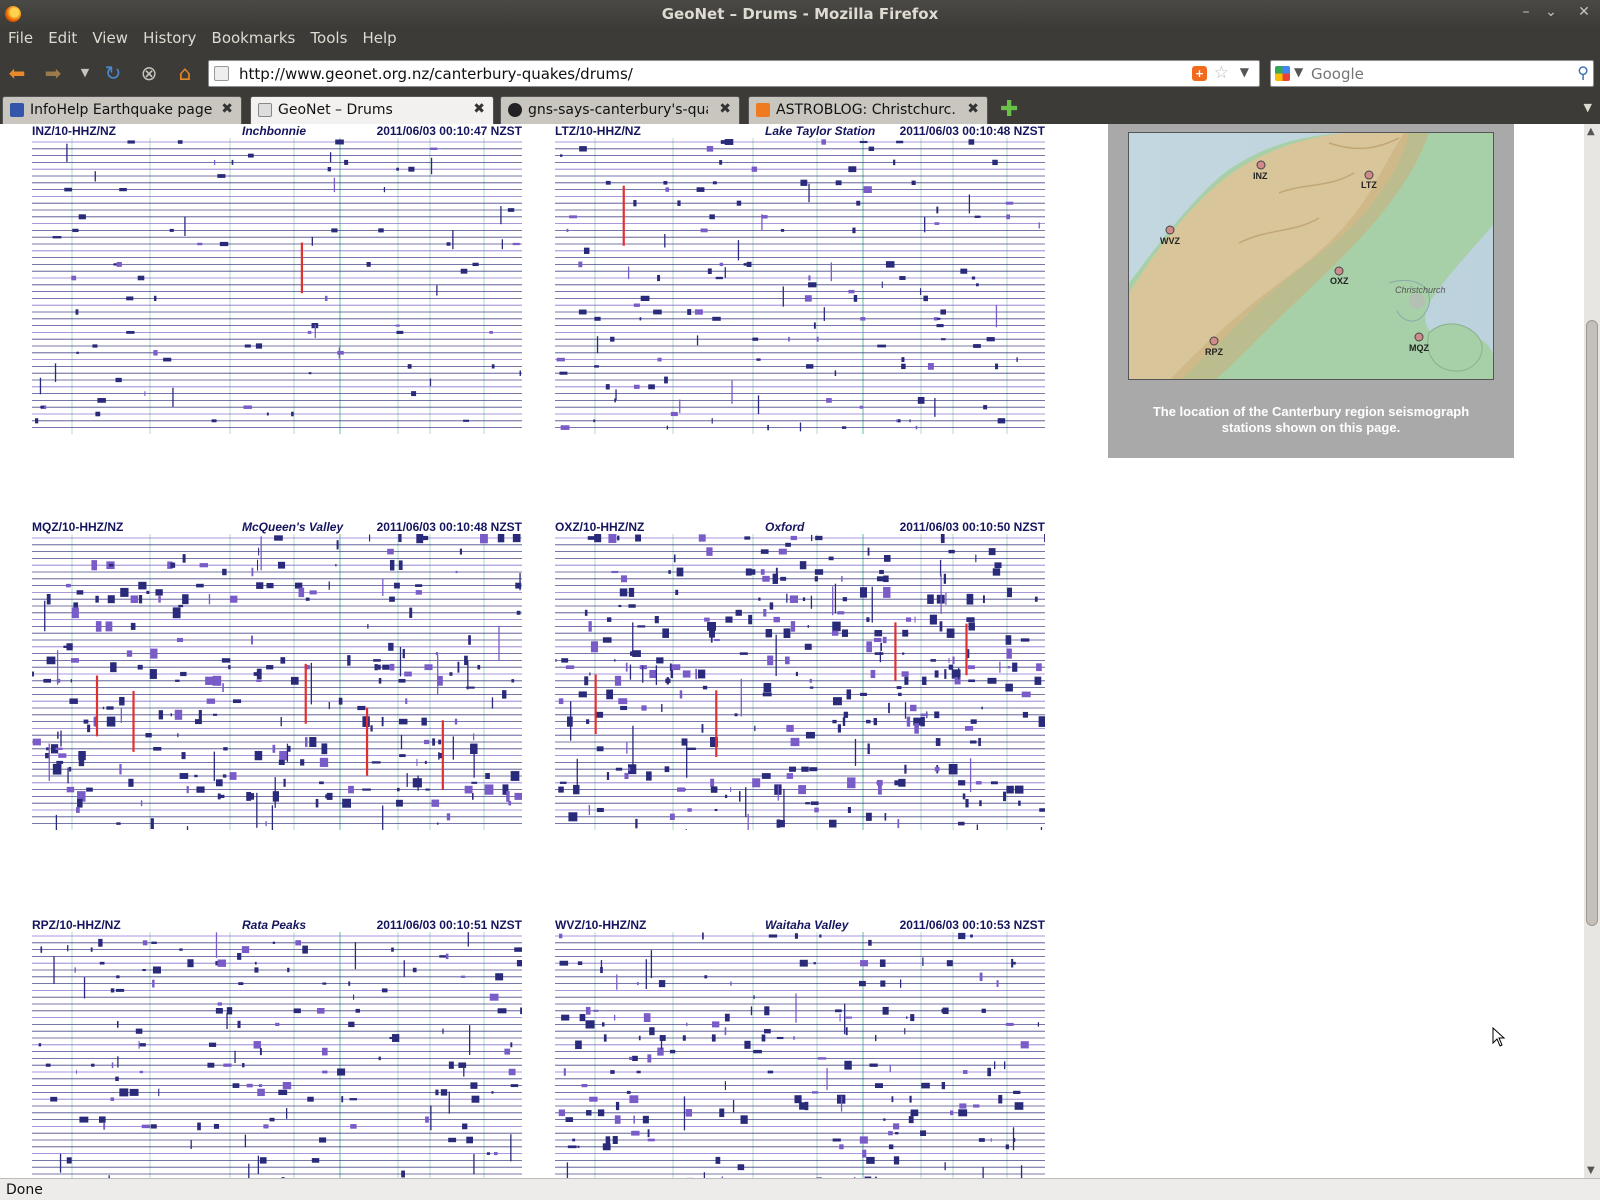  What do you see at coordinates (1588, 107) in the screenshot?
I see `tab-list-dropdown-icon: ▼` at bounding box center [1588, 107].